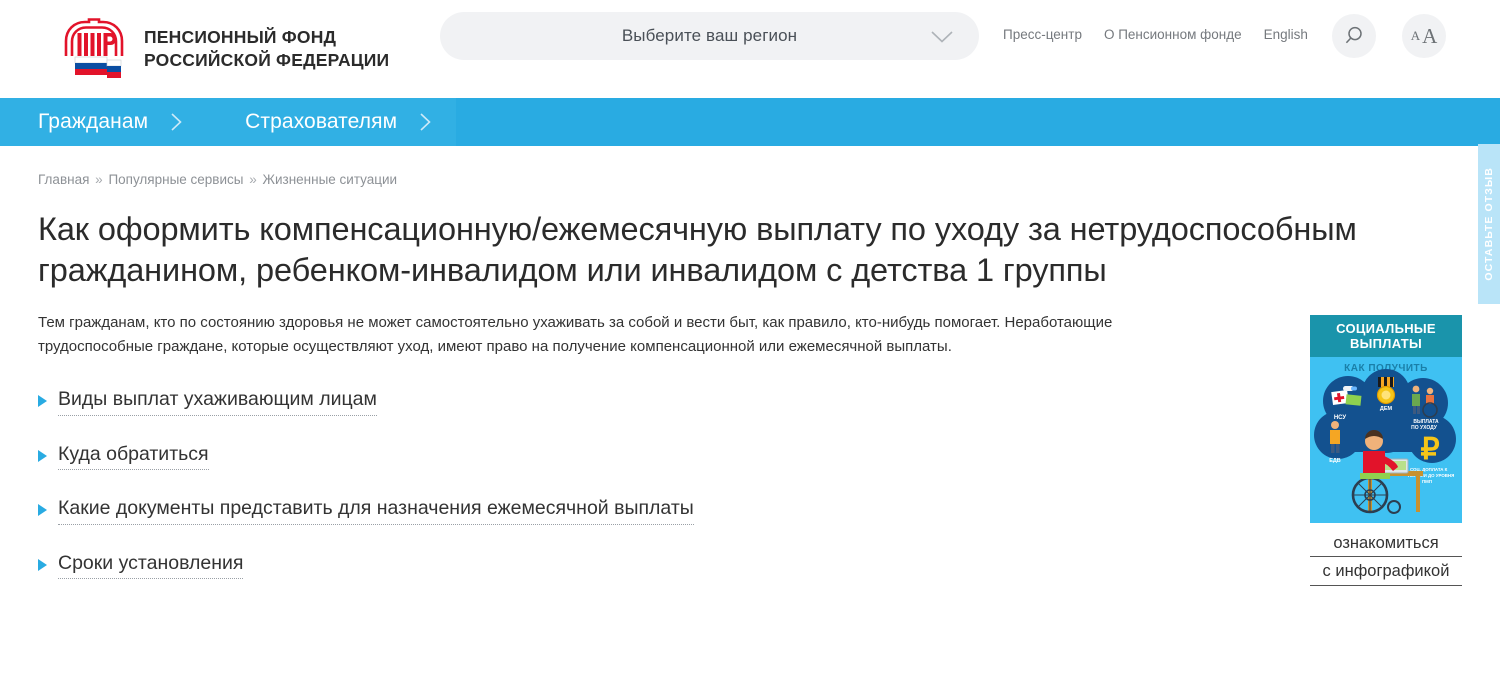 Image resolution: width=1500 pixels, height=697 pixels. I want to click on site-logo-link: ПЕНСИОННЫЙ ФОНД РОССИЙСКОЙ ФЕДЕРАЦИИ, so click(223, 49).